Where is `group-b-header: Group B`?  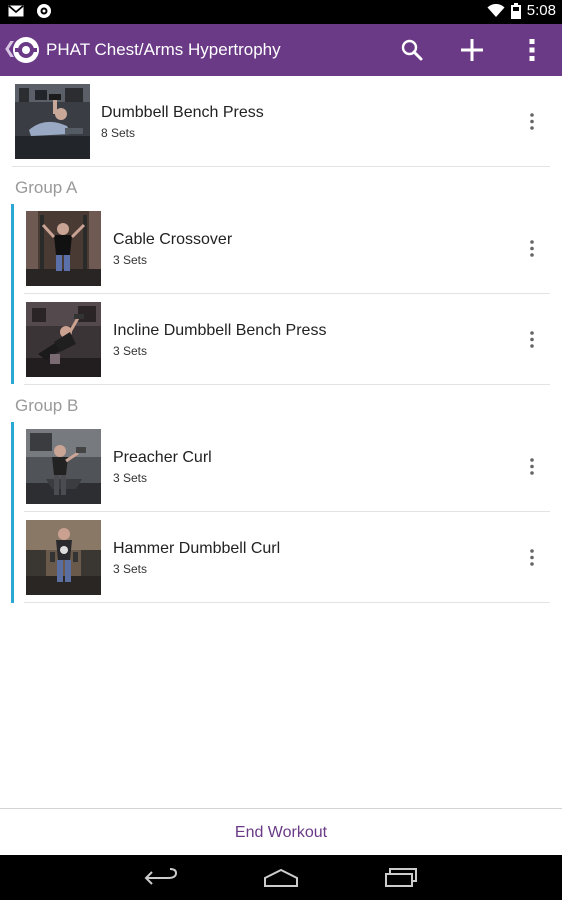 group-b-header: Group B is located at coordinates (47, 405).